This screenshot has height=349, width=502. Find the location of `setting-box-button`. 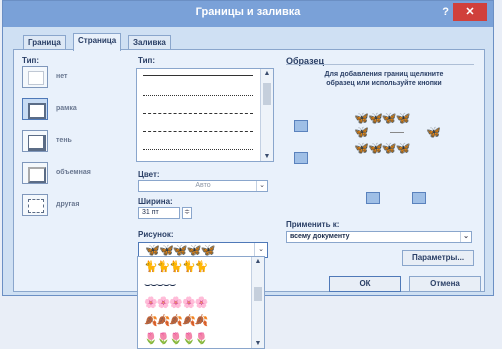

setting-box-button is located at coordinates (35, 109).